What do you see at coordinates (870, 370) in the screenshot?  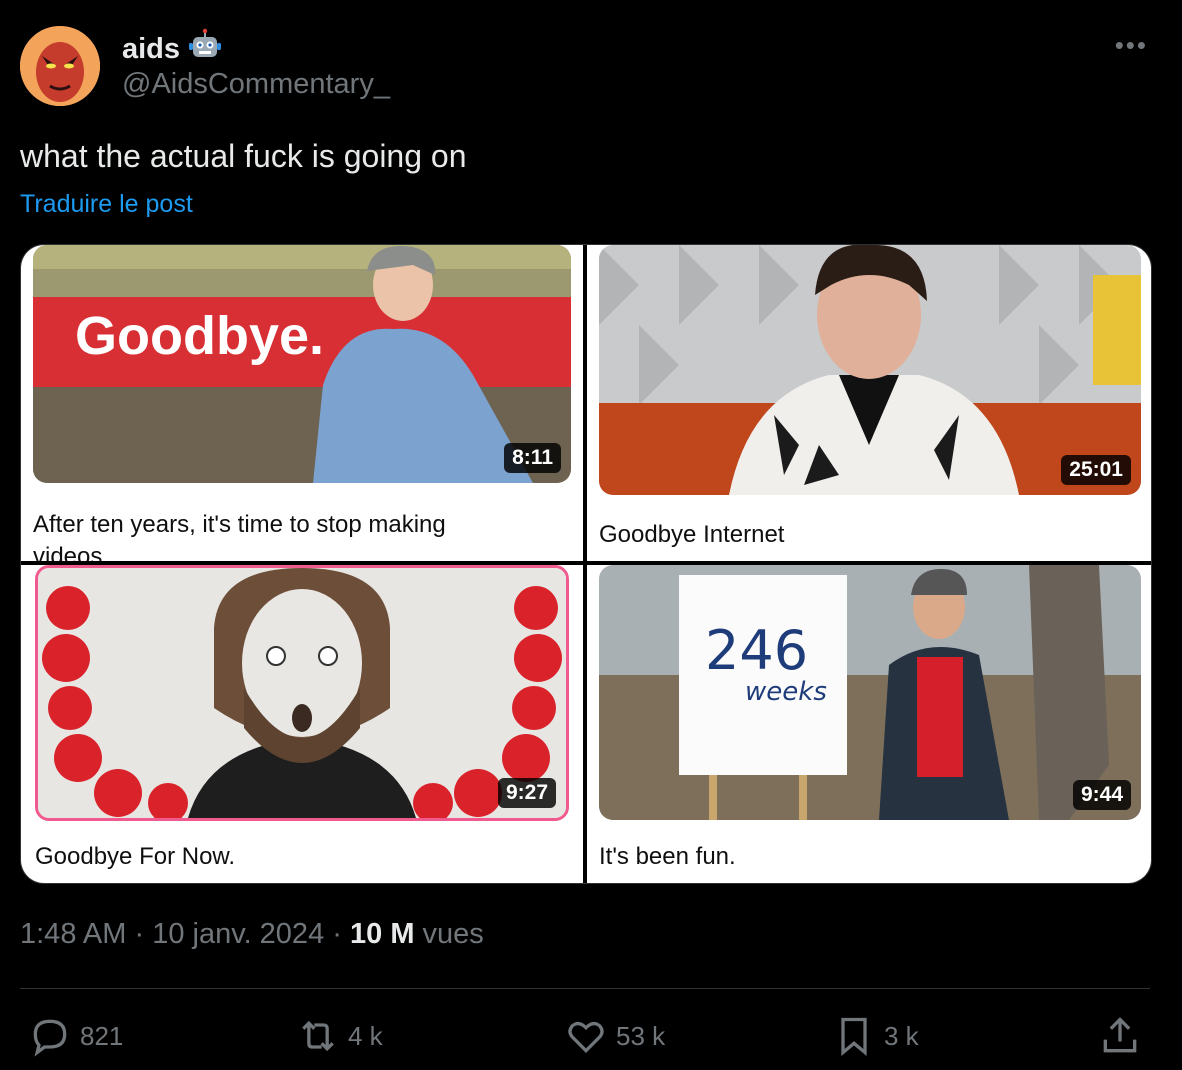 I see `video-thumbnail-2: 25:01` at bounding box center [870, 370].